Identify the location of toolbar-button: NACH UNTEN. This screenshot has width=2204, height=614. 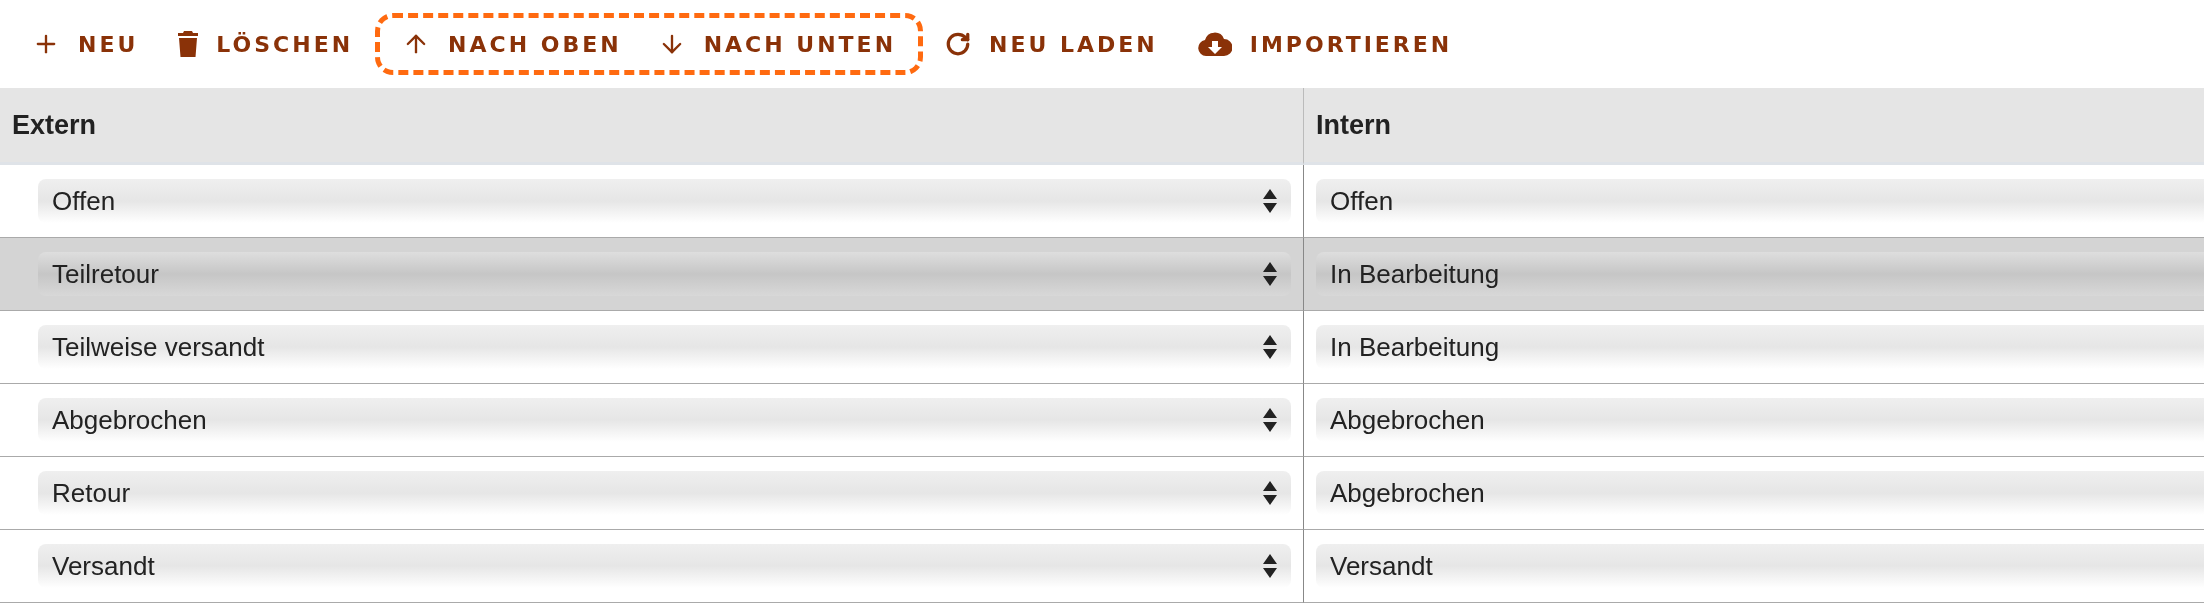
(777, 44).